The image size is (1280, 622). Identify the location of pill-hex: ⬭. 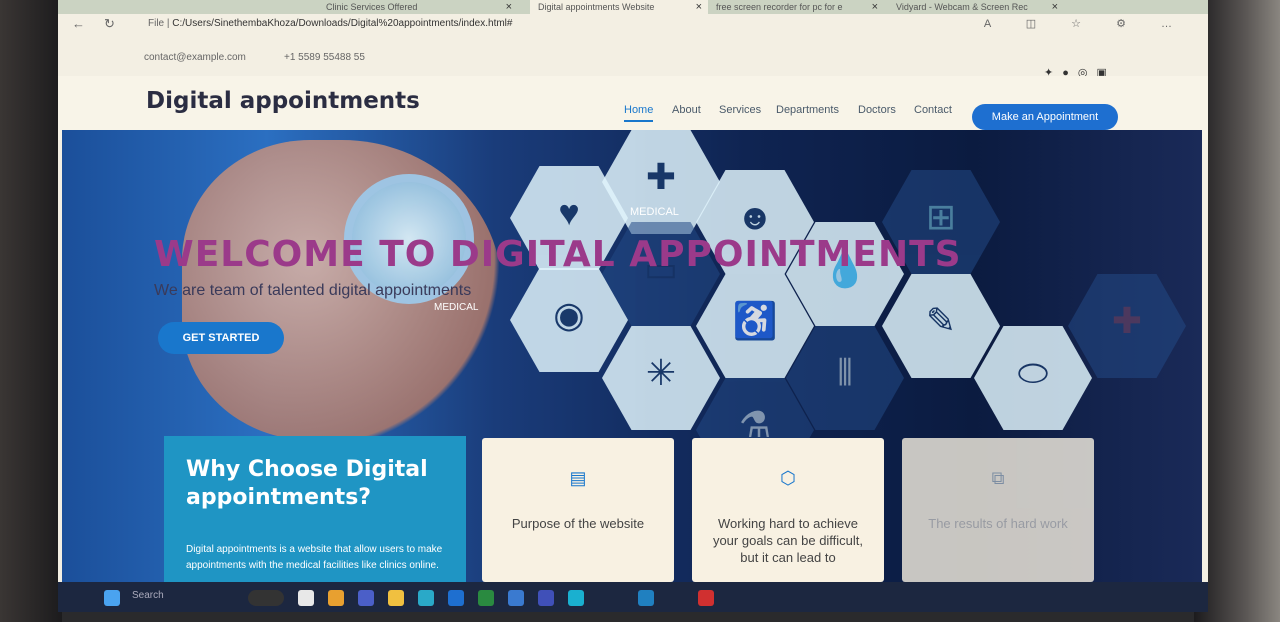
(1033, 378).